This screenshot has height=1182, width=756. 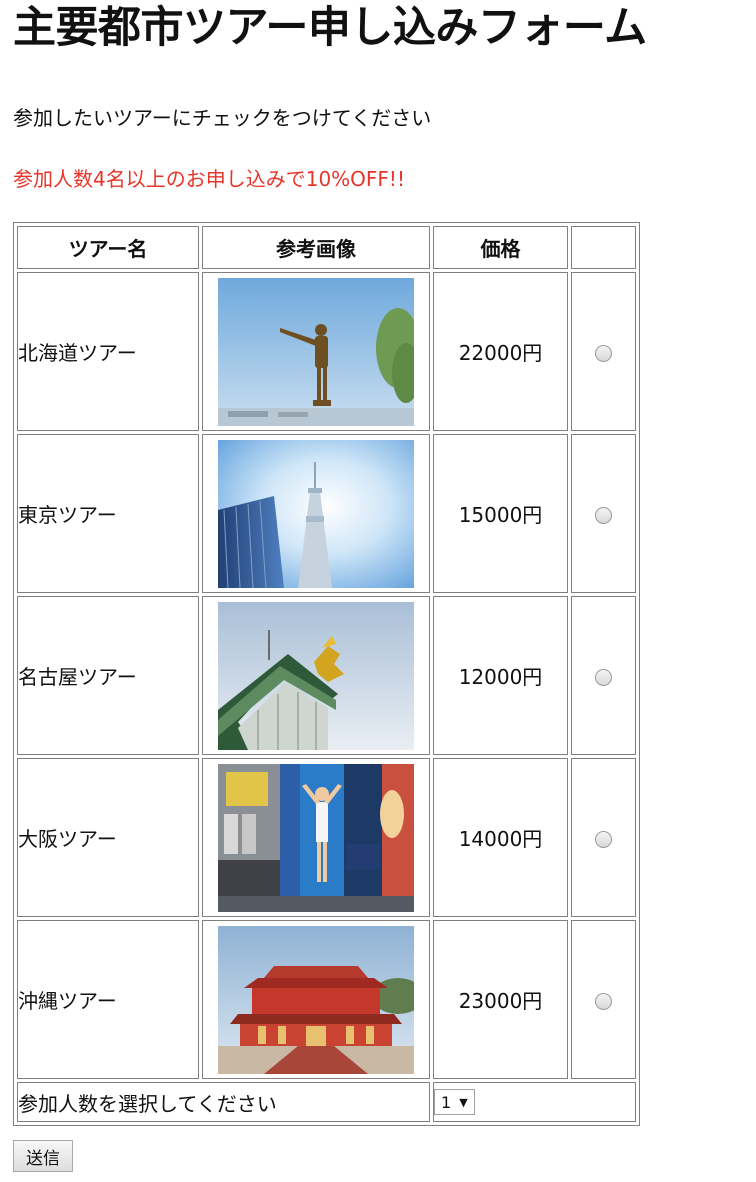 I want to click on osaka-dotonbori-image, so click(x=316, y=837).